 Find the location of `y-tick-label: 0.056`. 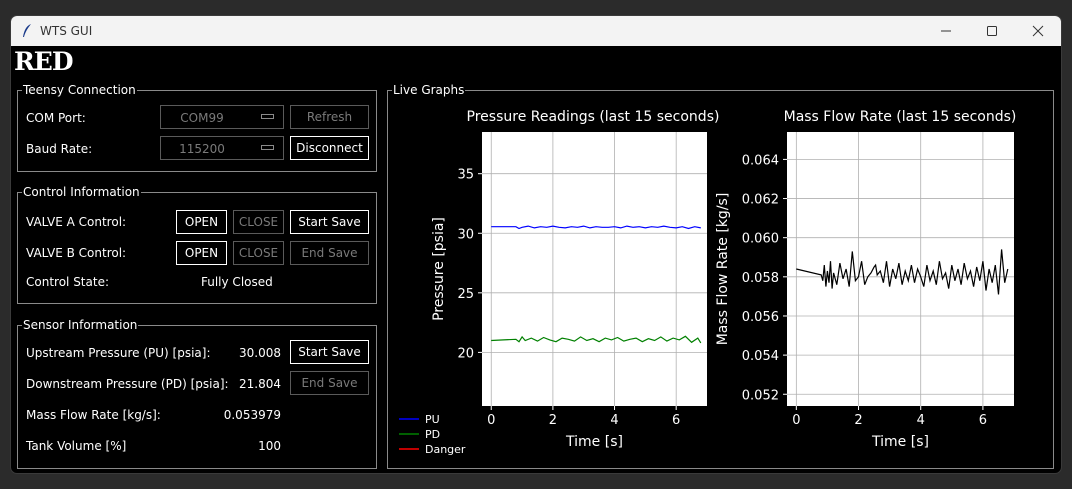

y-tick-label: 0.056 is located at coordinates (760, 317).